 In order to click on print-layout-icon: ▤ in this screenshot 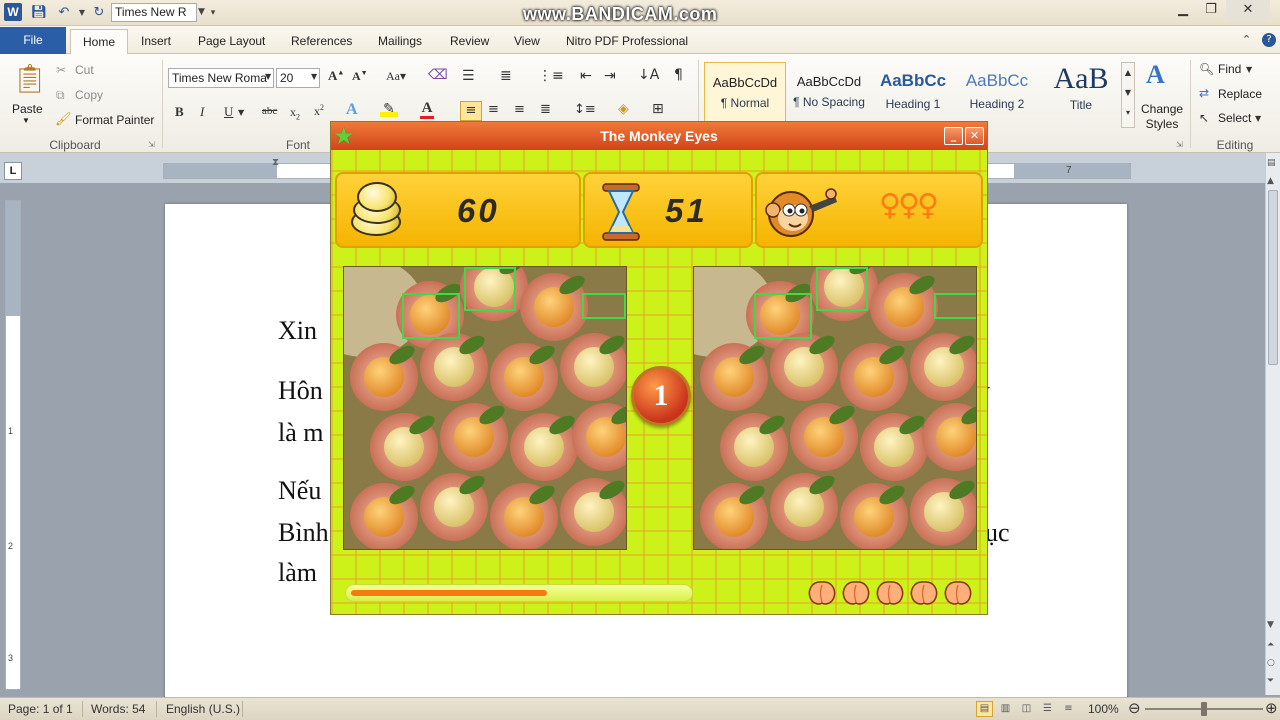, I will do `click(984, 709)`.